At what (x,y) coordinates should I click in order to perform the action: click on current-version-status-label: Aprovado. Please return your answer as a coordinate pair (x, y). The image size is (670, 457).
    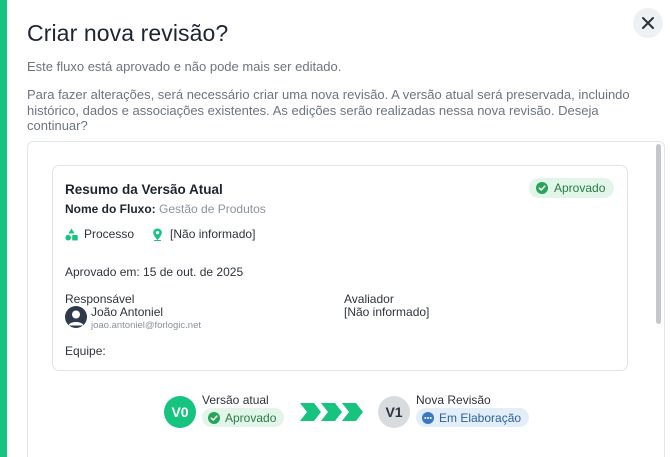
    Looking at the image, I should click on (251, 417).